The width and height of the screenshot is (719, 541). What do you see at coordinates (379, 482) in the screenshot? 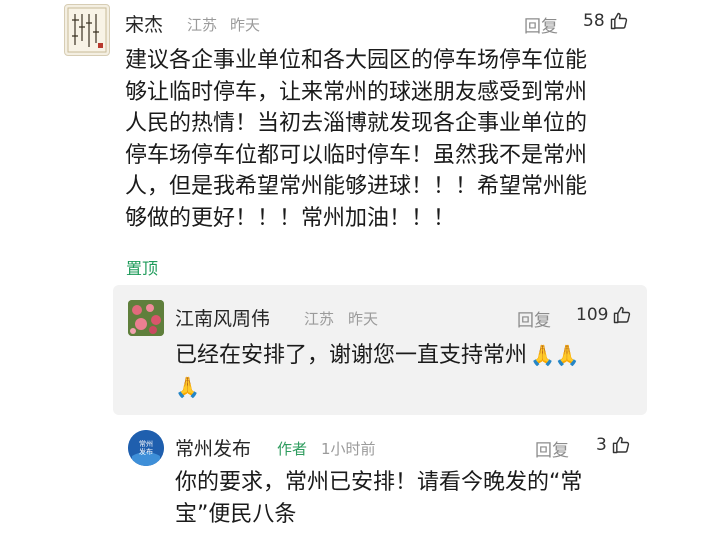
I see `reply-line: 你的要求，常州已安排！请看今晚发的“常` at bounding box center [379, 482].